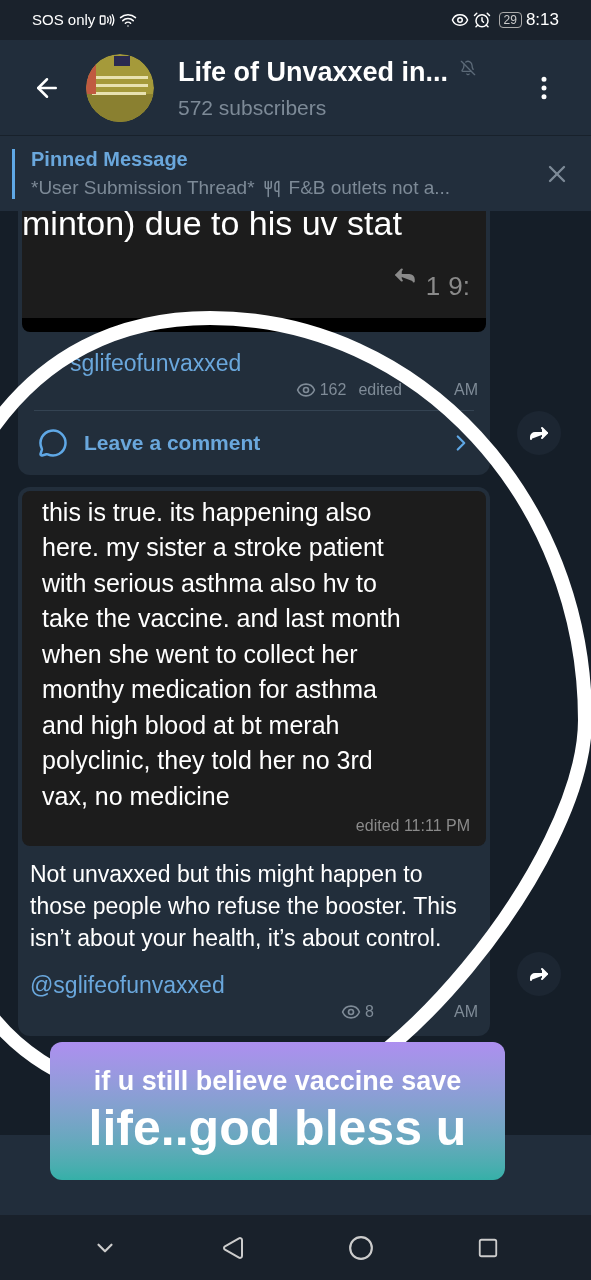 This screenshot has width=591, height=1280. I want to click on channel-link: @sglifeofunvaxxed, so click(254, 977).